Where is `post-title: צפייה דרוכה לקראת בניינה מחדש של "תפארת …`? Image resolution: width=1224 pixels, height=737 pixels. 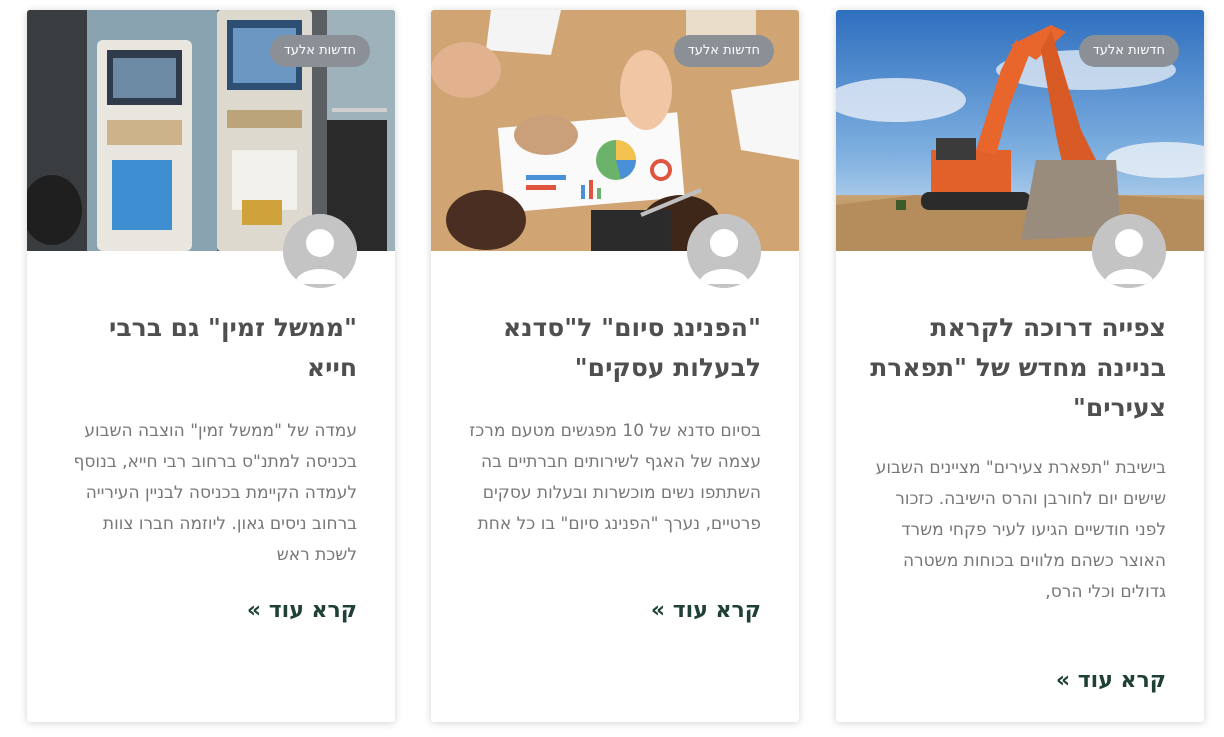
post-title: צפייה דרוכה לקראת בניינה מחדש של "תפארת … is located at coordinates (1016, 368).